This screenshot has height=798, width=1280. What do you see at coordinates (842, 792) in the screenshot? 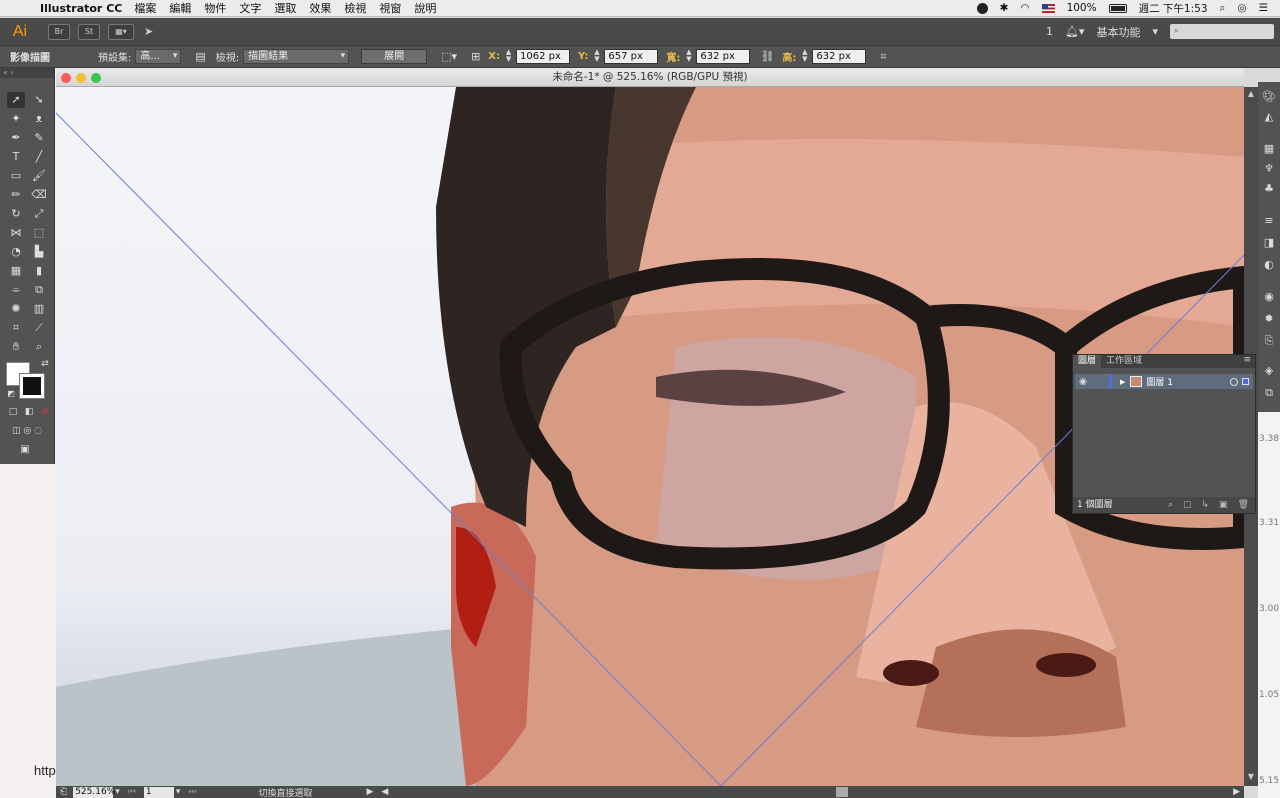
I see `horizontal-scroll-thumb` at bounding box center [842, 792].